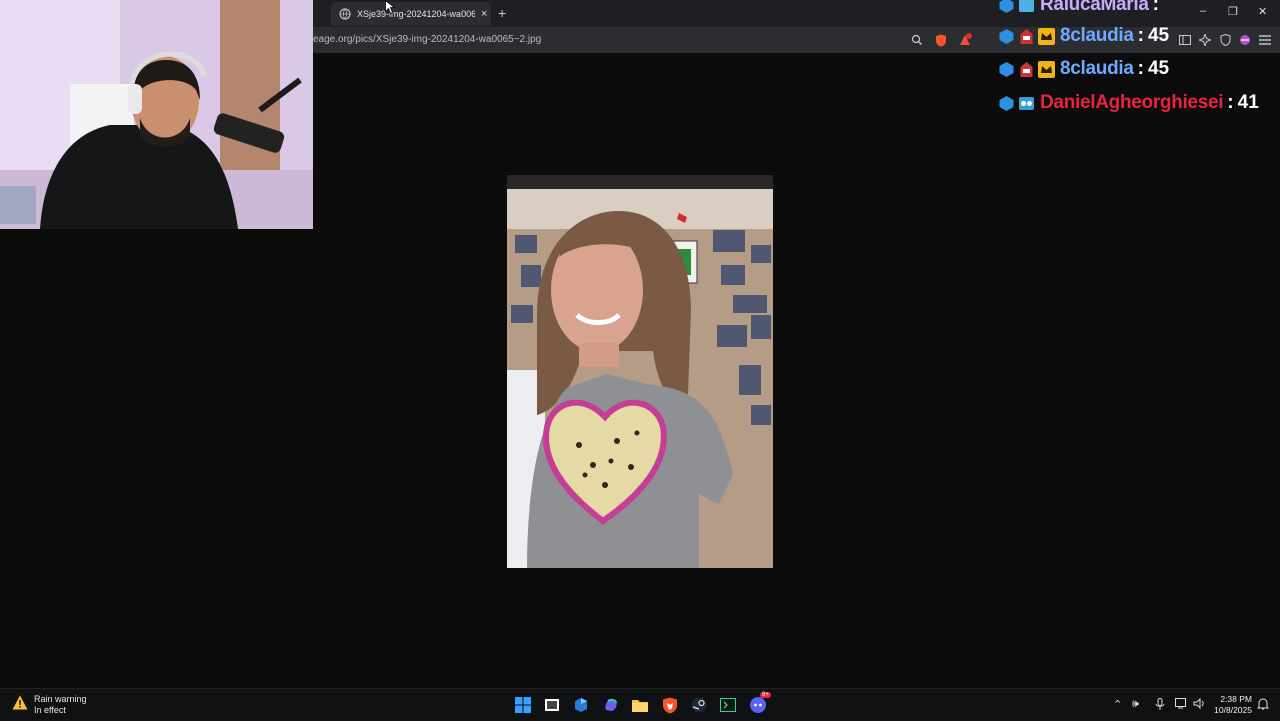 Image resolution: width=1280 pixels, height=721 pixels. I want to click on steam-icon, so click(699, 705).